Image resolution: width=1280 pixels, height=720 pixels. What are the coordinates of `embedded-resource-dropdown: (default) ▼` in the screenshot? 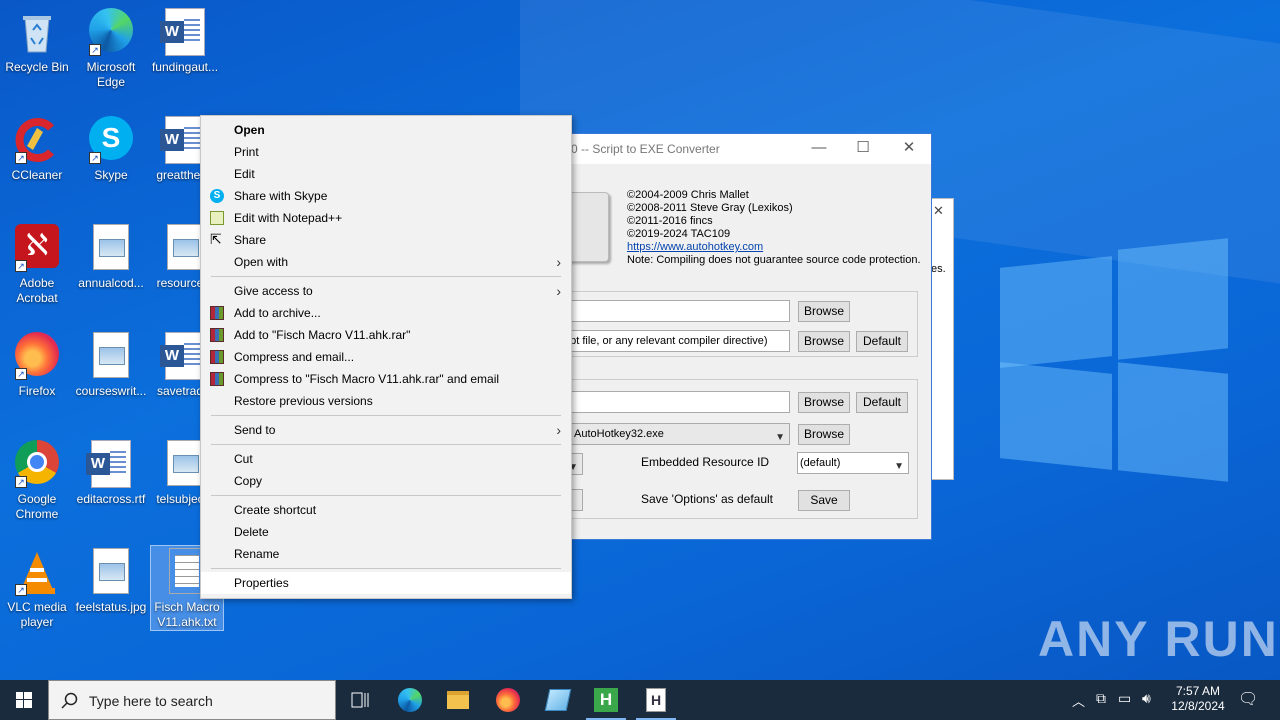 It's located at (853, 463).